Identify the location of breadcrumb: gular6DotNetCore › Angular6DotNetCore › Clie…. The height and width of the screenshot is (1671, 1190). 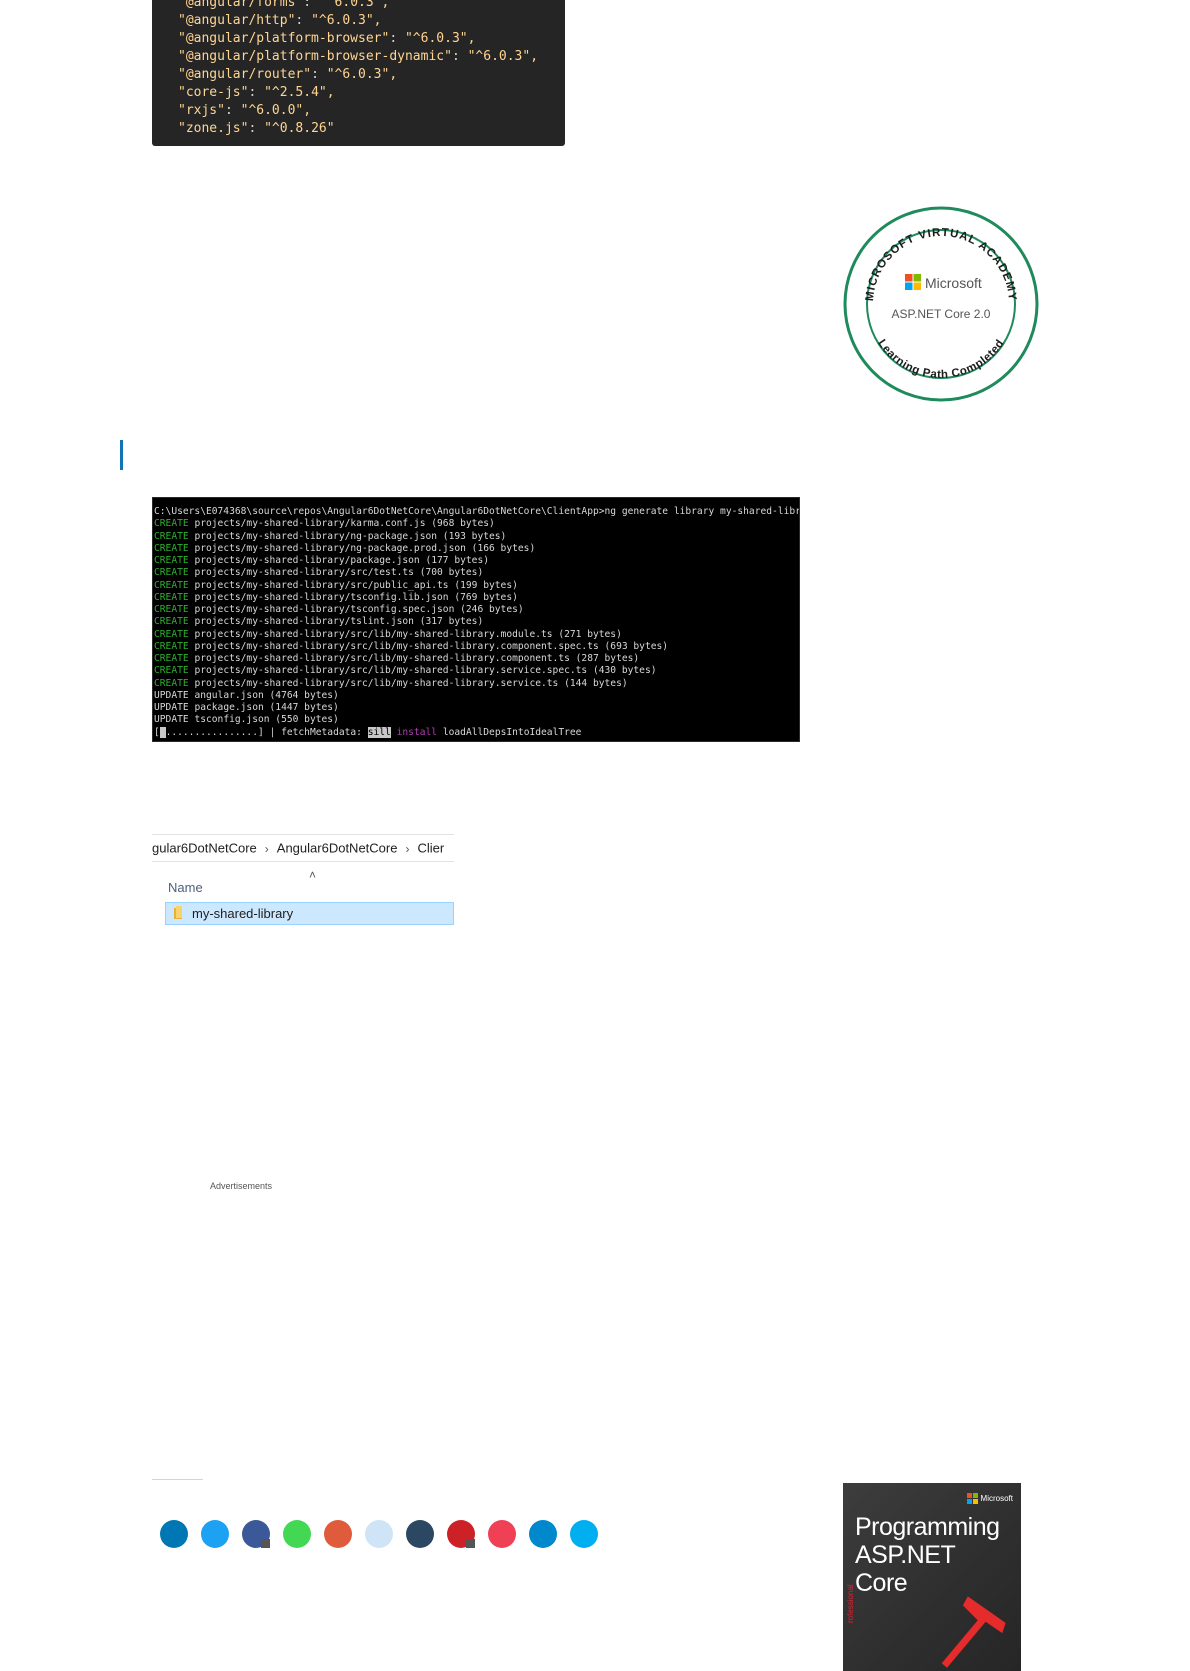
(303, 848).